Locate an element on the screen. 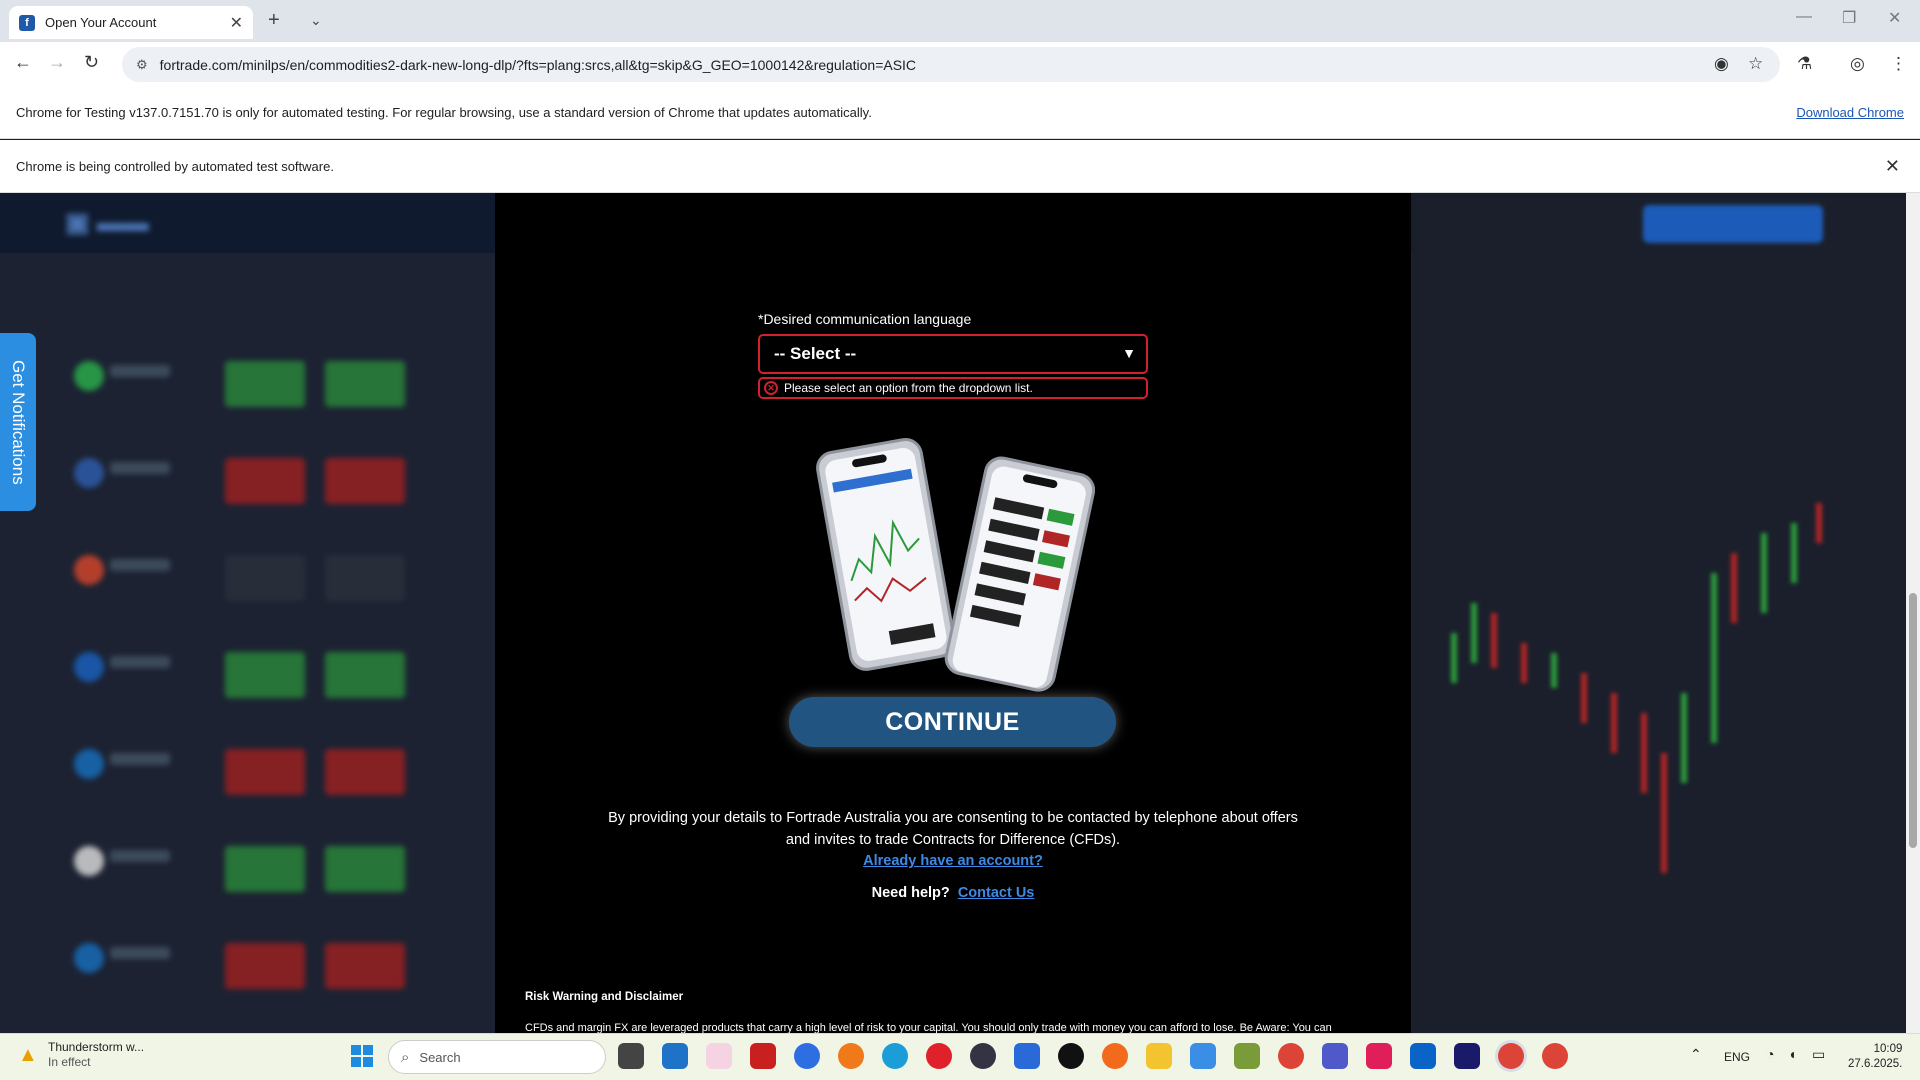 This screenshot has height=1080, width=1920. page-scrollbar is located at coordinates (1913, 613).